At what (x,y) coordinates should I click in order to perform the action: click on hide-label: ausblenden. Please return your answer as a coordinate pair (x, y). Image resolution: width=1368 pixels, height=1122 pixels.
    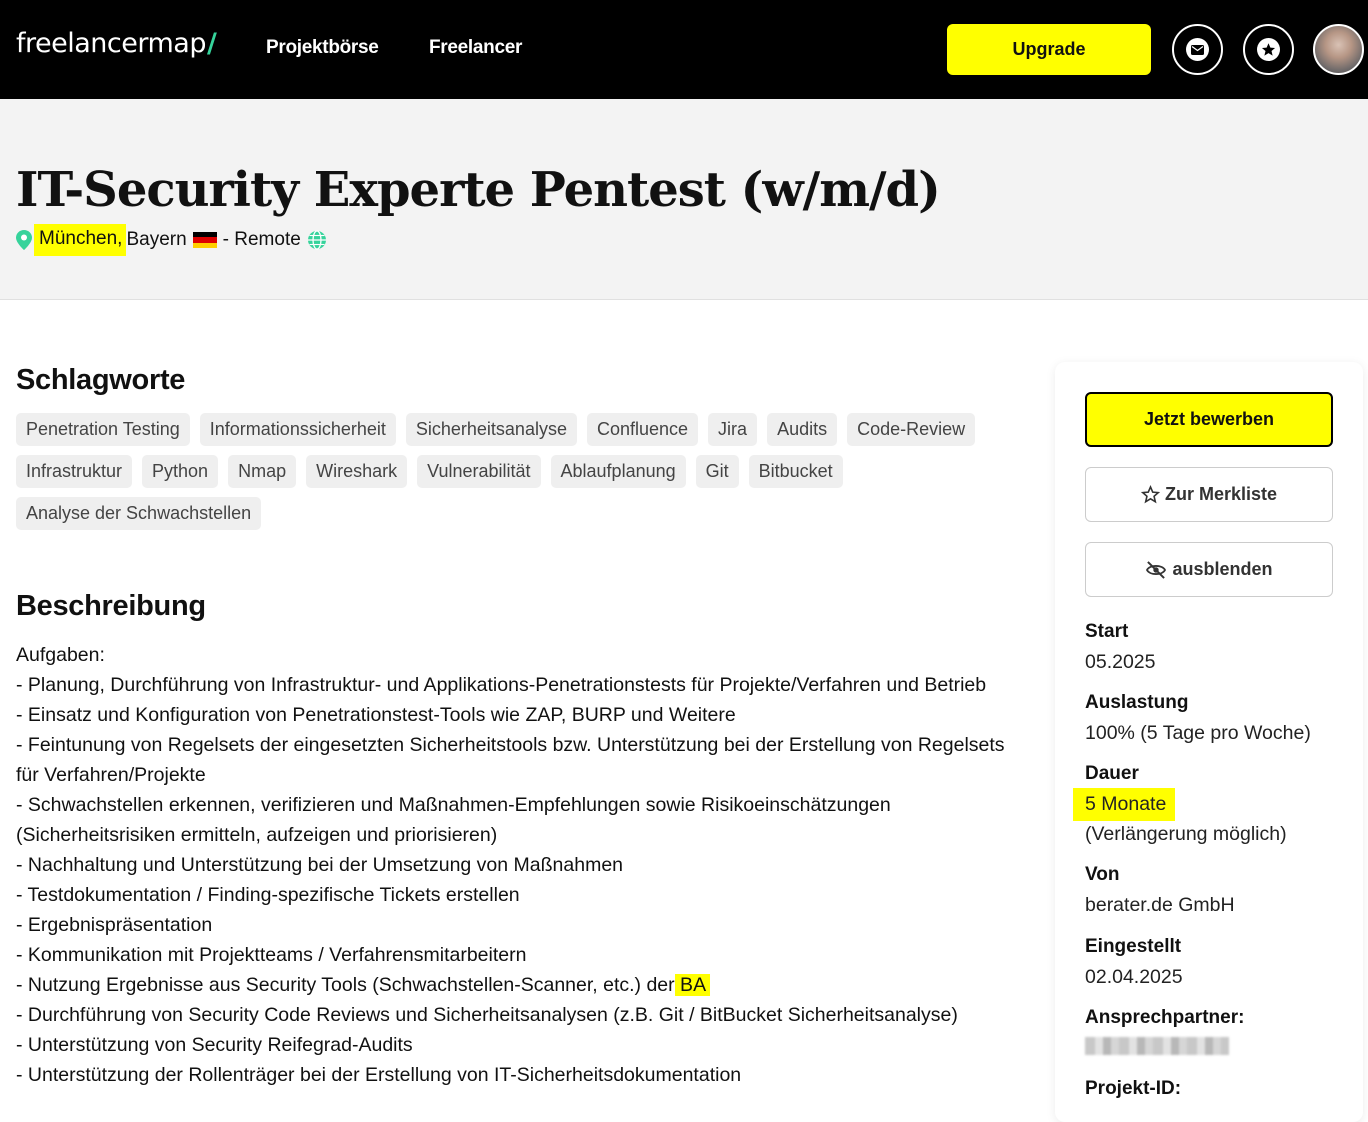
    Looking at the image, I should click on (1222, 569).